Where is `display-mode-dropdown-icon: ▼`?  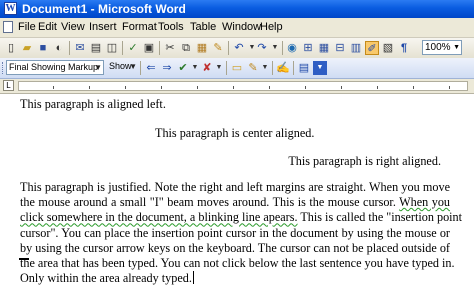
display-mode-dropdown-icon: ▼ is located at coordinates (98, 67).